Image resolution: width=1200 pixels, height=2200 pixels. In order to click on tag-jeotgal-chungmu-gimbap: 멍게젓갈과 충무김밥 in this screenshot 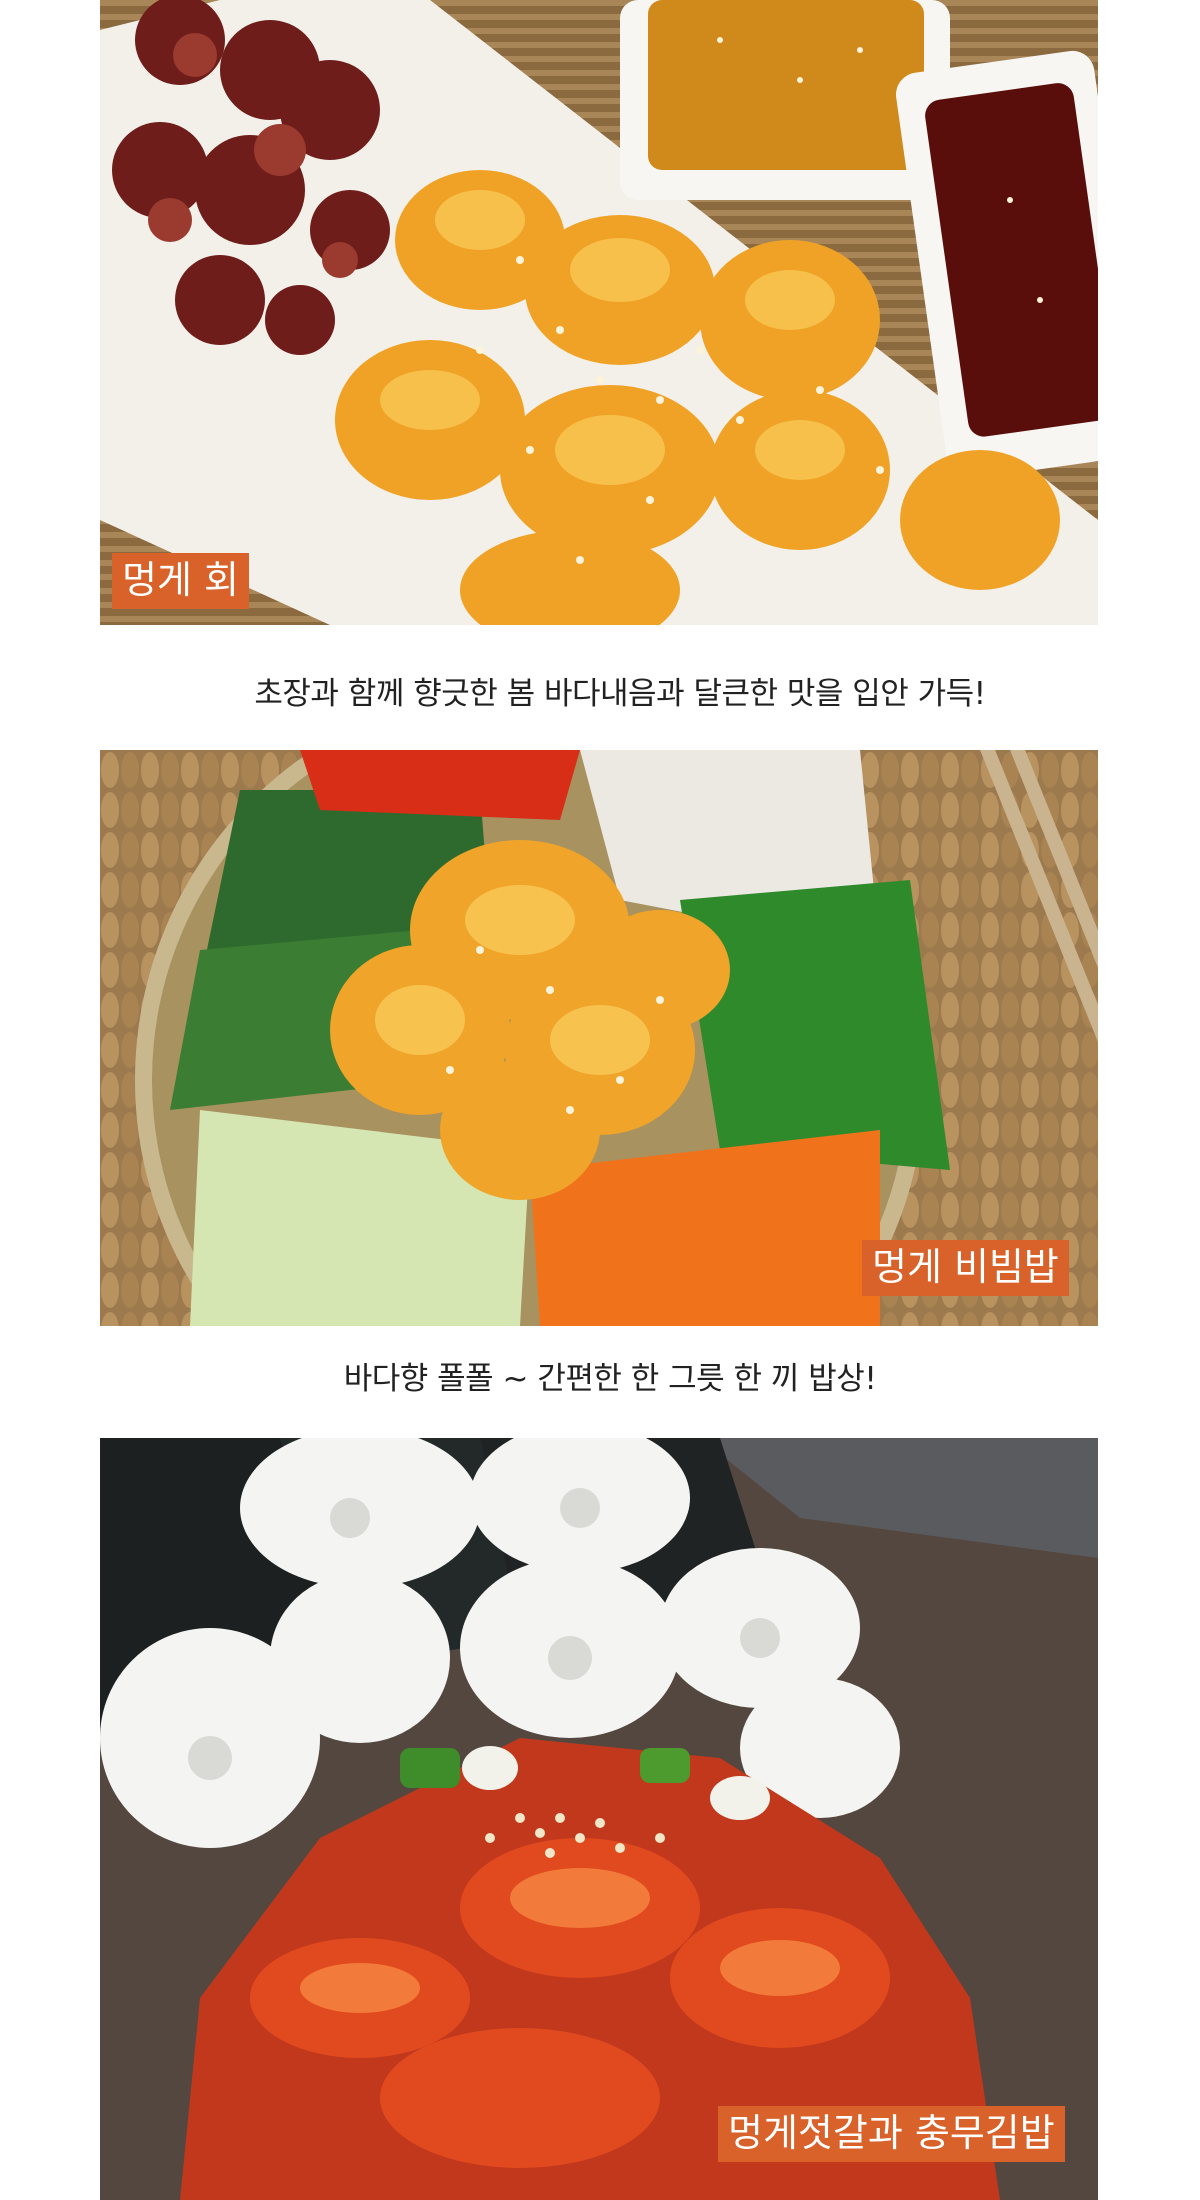, I will do `click(891, 2134)`.